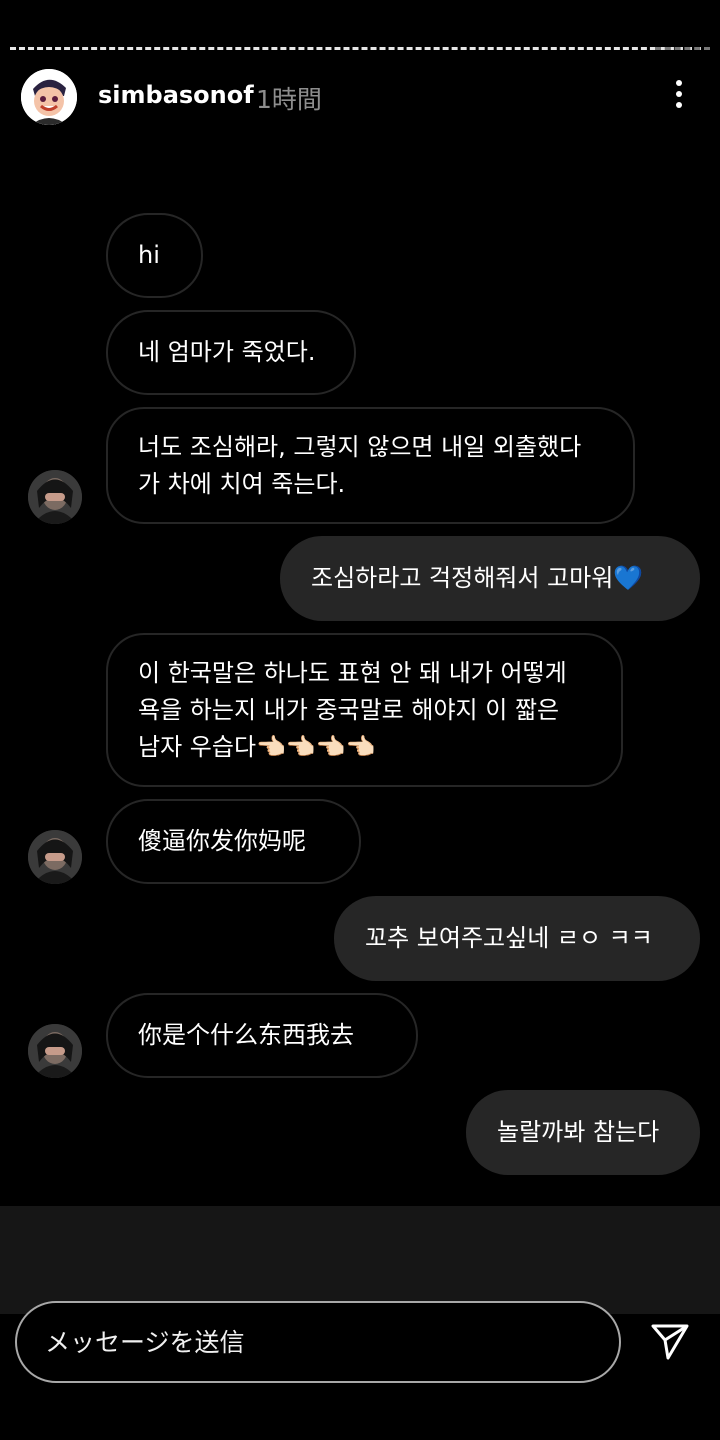 This screenshot has height=1440, width=720. I want to click on message-bubble-sent: 조심하라고 걱정해줘서 고마워💙, so click(490, 578).